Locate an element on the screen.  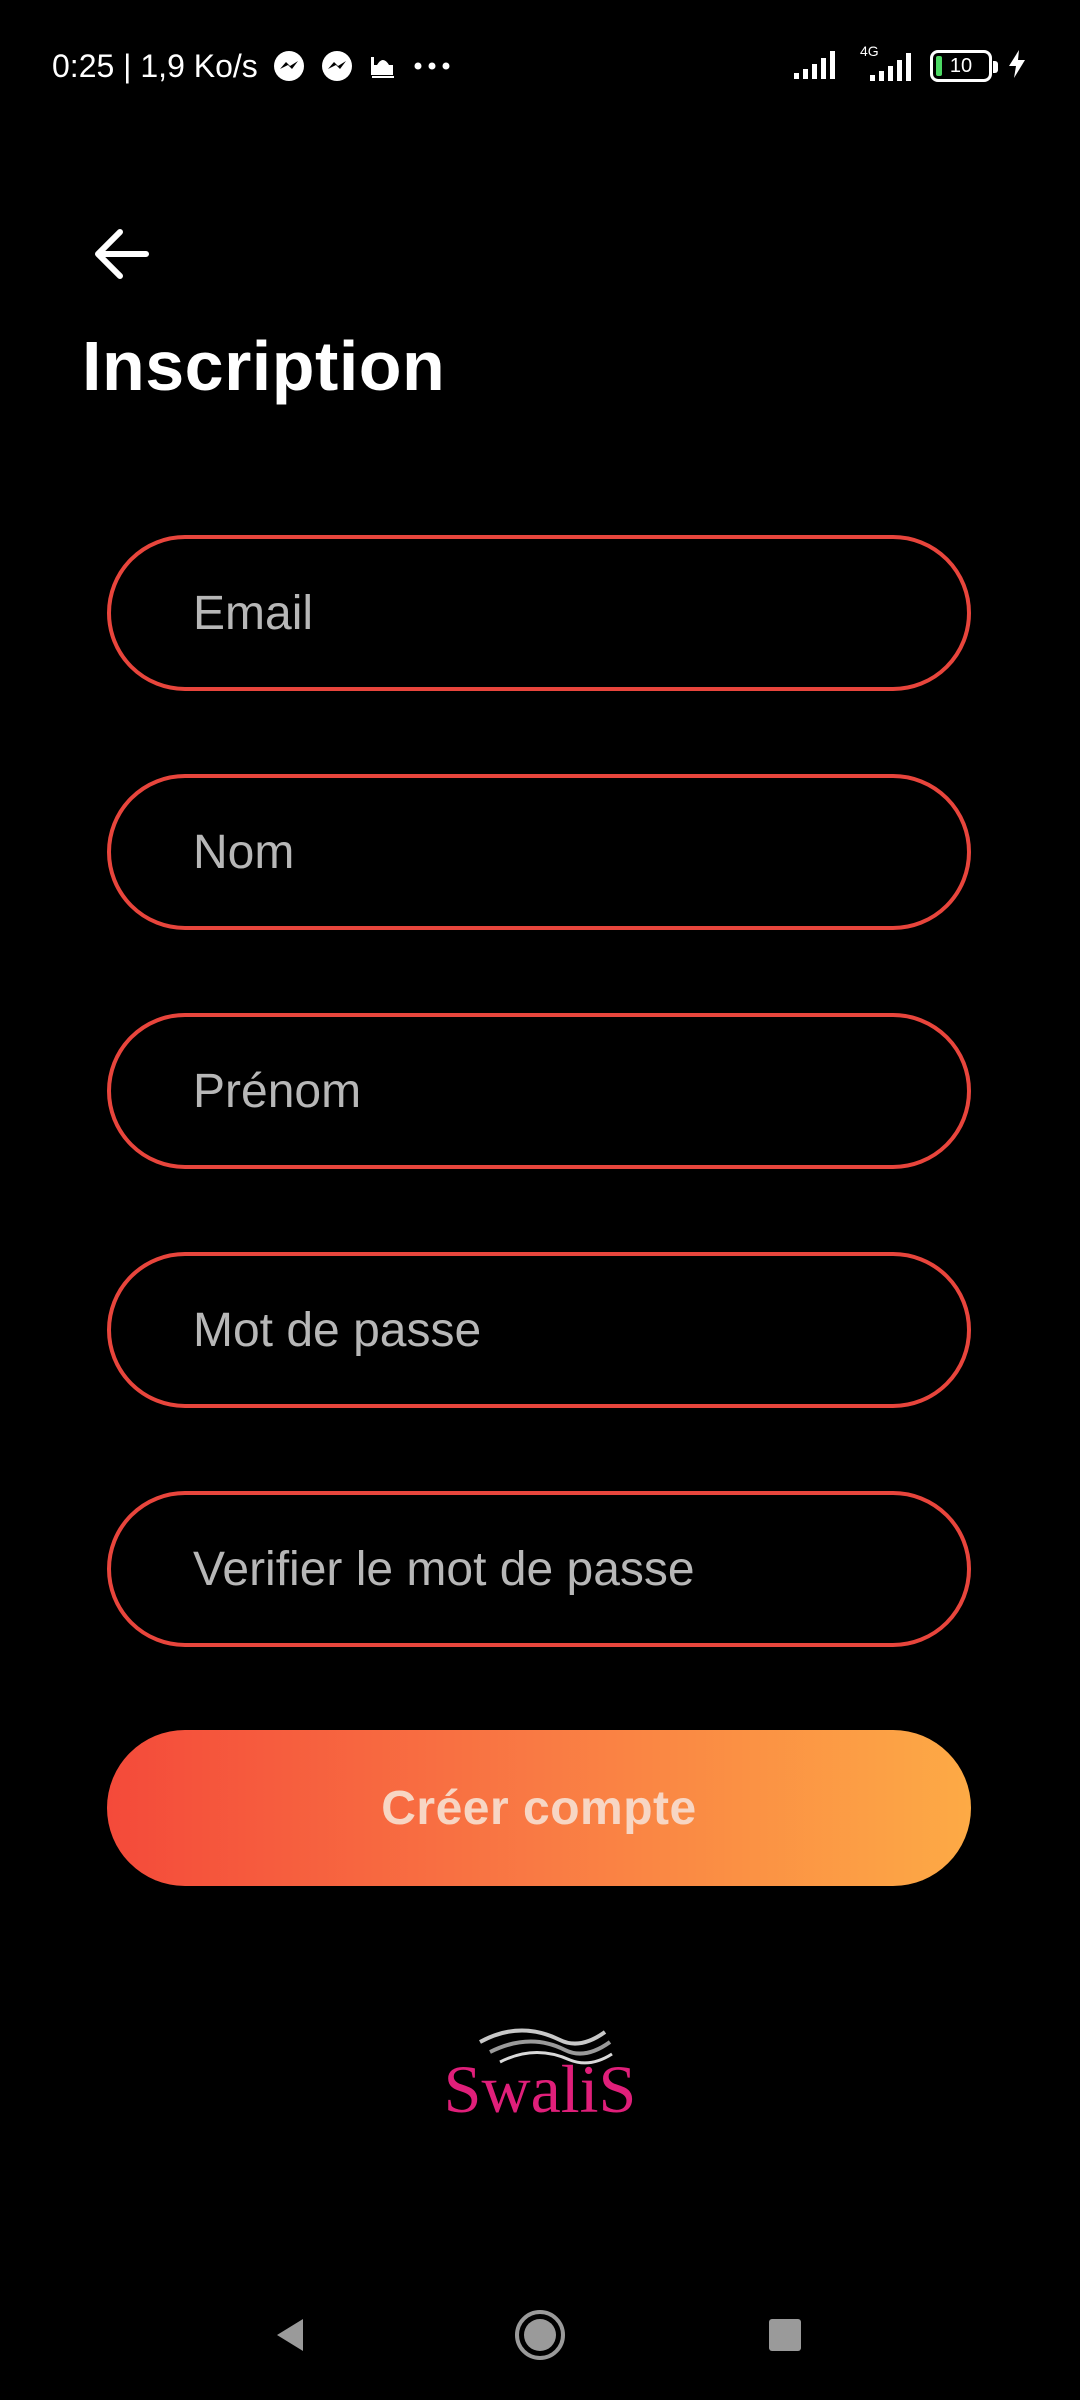
recents-square-icon is located at coordinates (785, 2335).